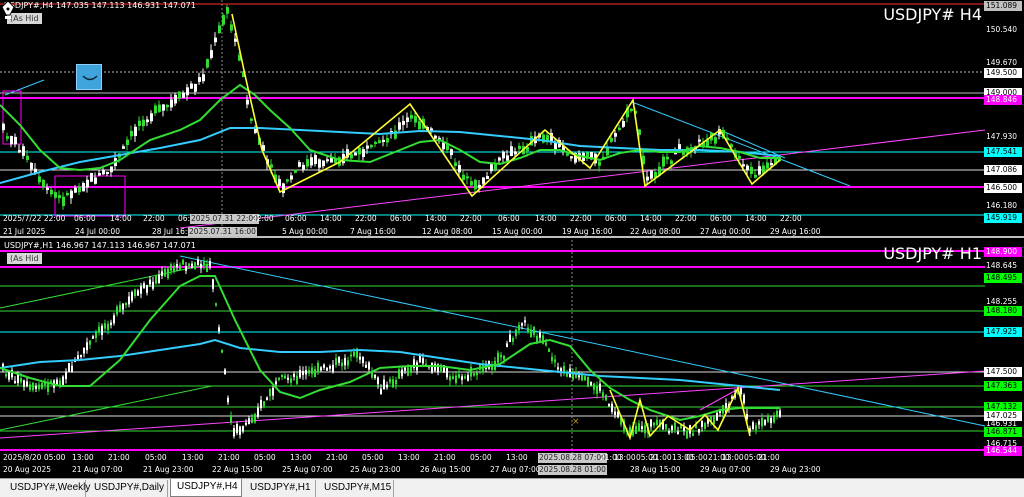 Image resolution: width=1024 pixels, height=497 pixels. Describe the element at coordinates (1003, 252) in the screenshot. I see `price-label: 148.900` at that location.